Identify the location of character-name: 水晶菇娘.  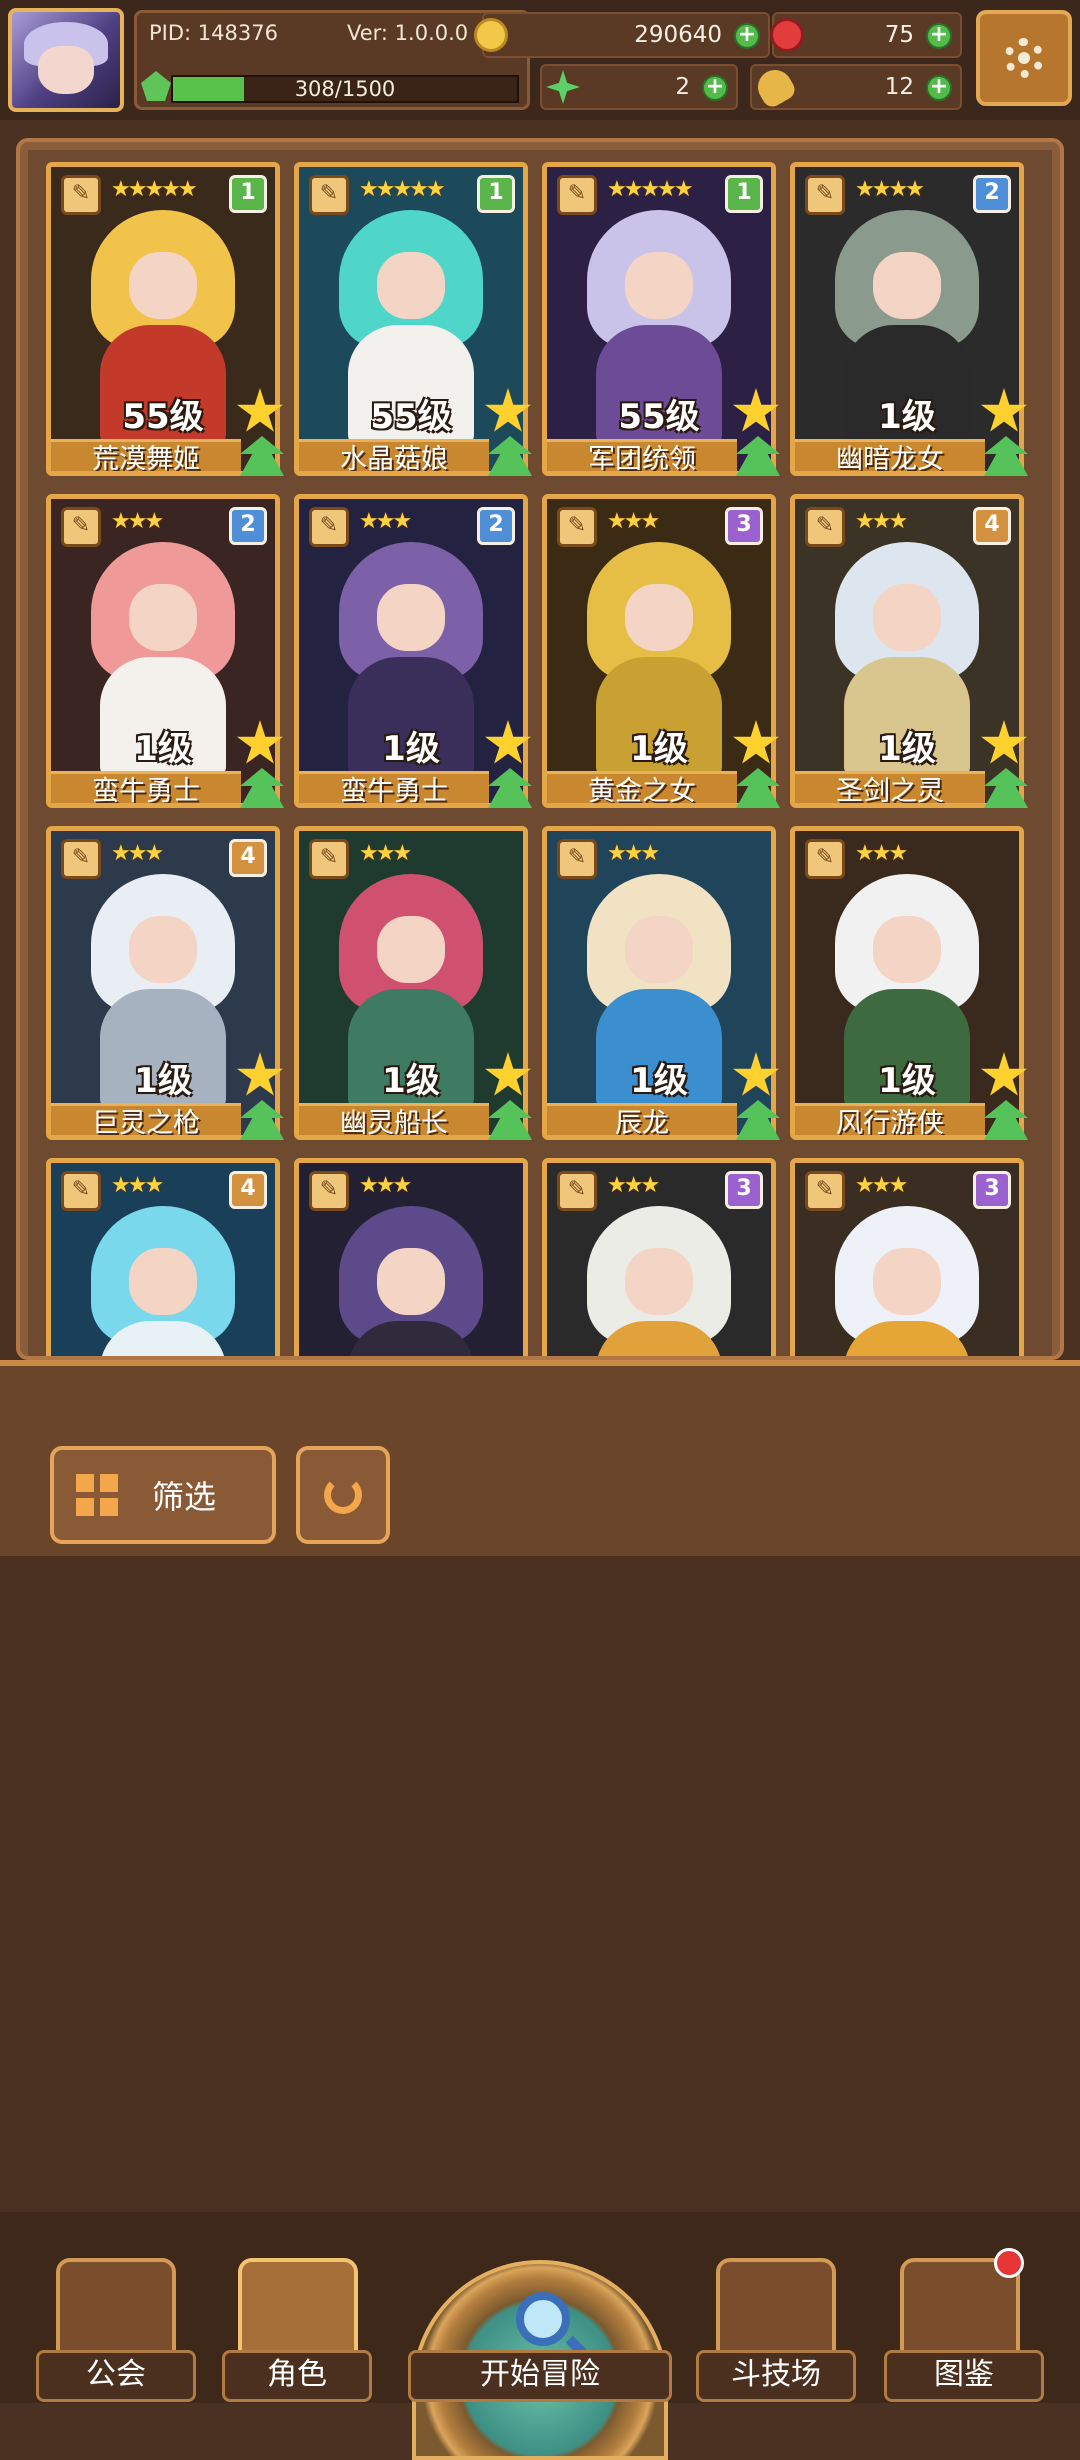
(394, 455).